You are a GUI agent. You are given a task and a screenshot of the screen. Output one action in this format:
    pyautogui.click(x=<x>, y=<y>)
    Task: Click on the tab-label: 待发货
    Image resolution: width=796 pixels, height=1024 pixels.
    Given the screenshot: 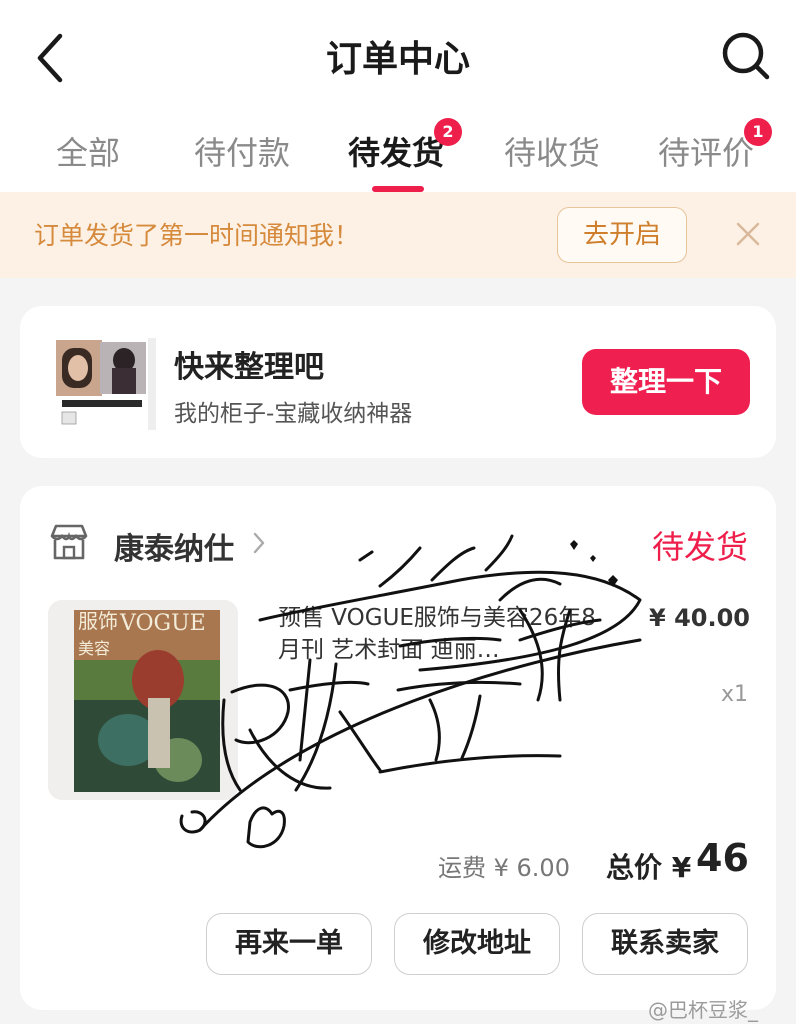 What is the action you would take?
    pyautogui.click(x=396, y=153)
    